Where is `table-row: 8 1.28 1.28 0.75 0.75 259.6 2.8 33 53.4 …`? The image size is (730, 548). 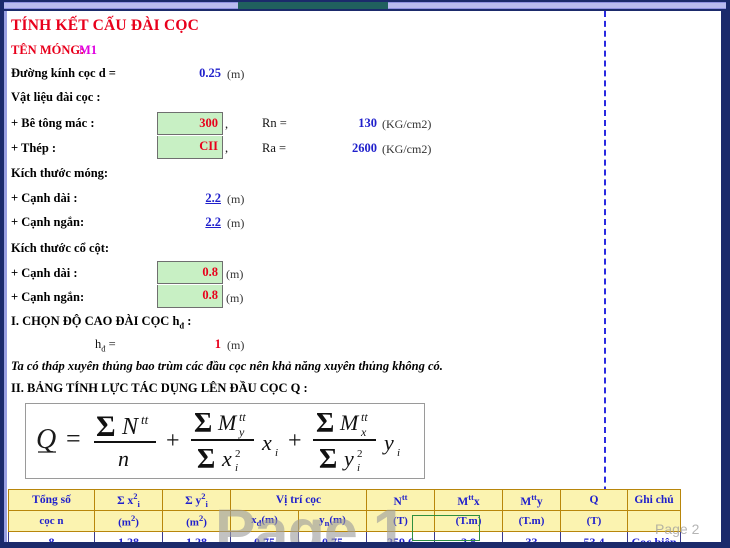
table-row: 8 1.28 1.28 0.75 0.75 259.6 2.8 33 53.4 … is located at coordinates (344, 536).